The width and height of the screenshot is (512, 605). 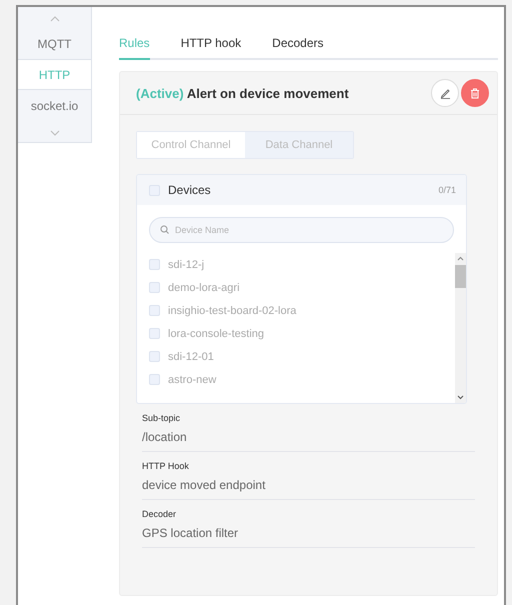 I want to click on scrollbar-thumb, so click(x=460, y=276).